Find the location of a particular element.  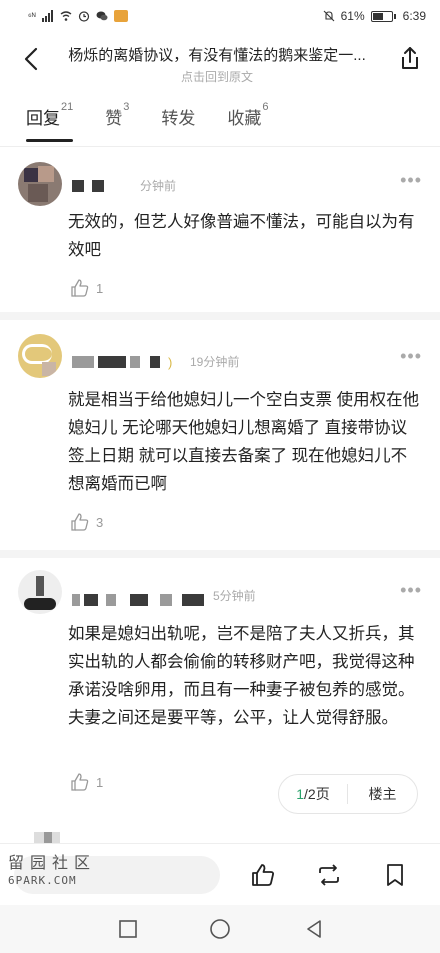

tab-count: 21 is located at coordinates (67, 107).